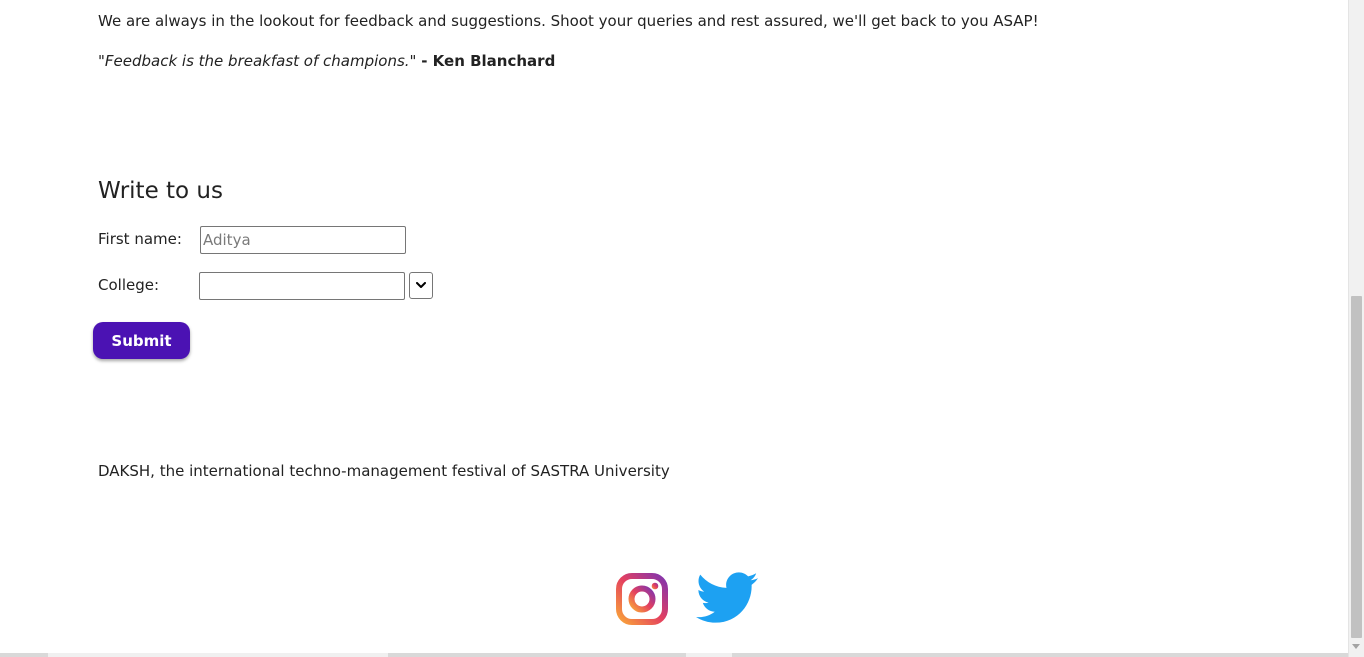  What do you see at coordinates (674, 655) in the screenshot?
I see `bottom-edge-strip` at bounding box center [674, 655].